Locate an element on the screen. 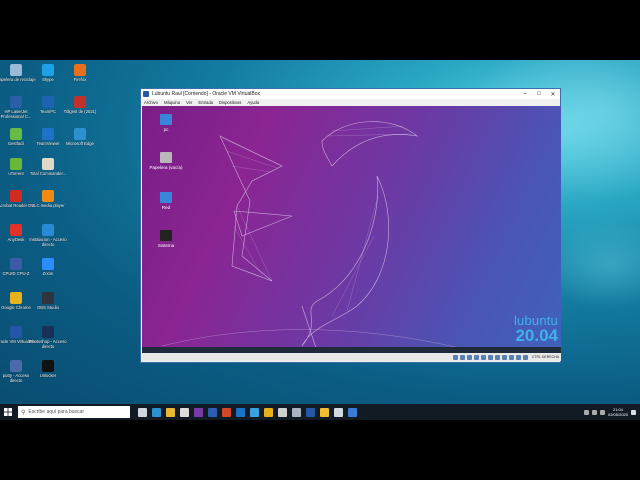  paint-icon is located at coordinates (254, 412).